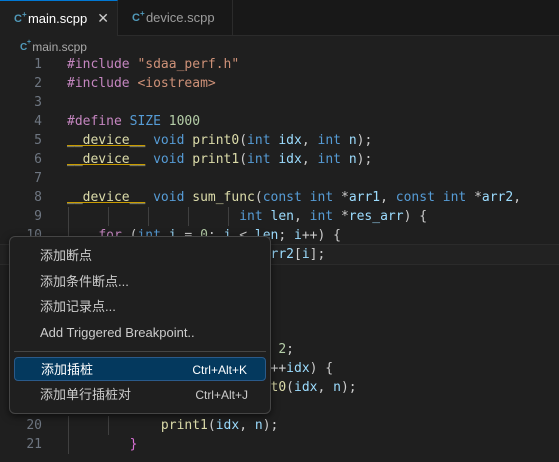 The image size is (559, 462). Describe the element at coordinates (219, 370) in the screenshot. I see `menu-item-shortcut: Ctrl+Alt+K` at that location.